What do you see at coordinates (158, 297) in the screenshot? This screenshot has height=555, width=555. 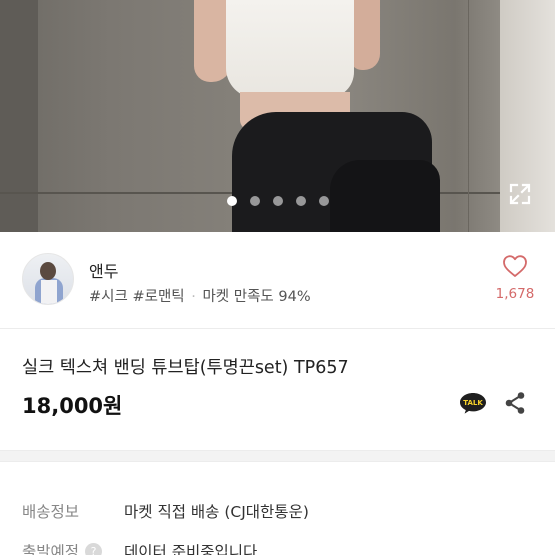 I see `seller-tag: #로맨틱` at bounding box center [158, 297].